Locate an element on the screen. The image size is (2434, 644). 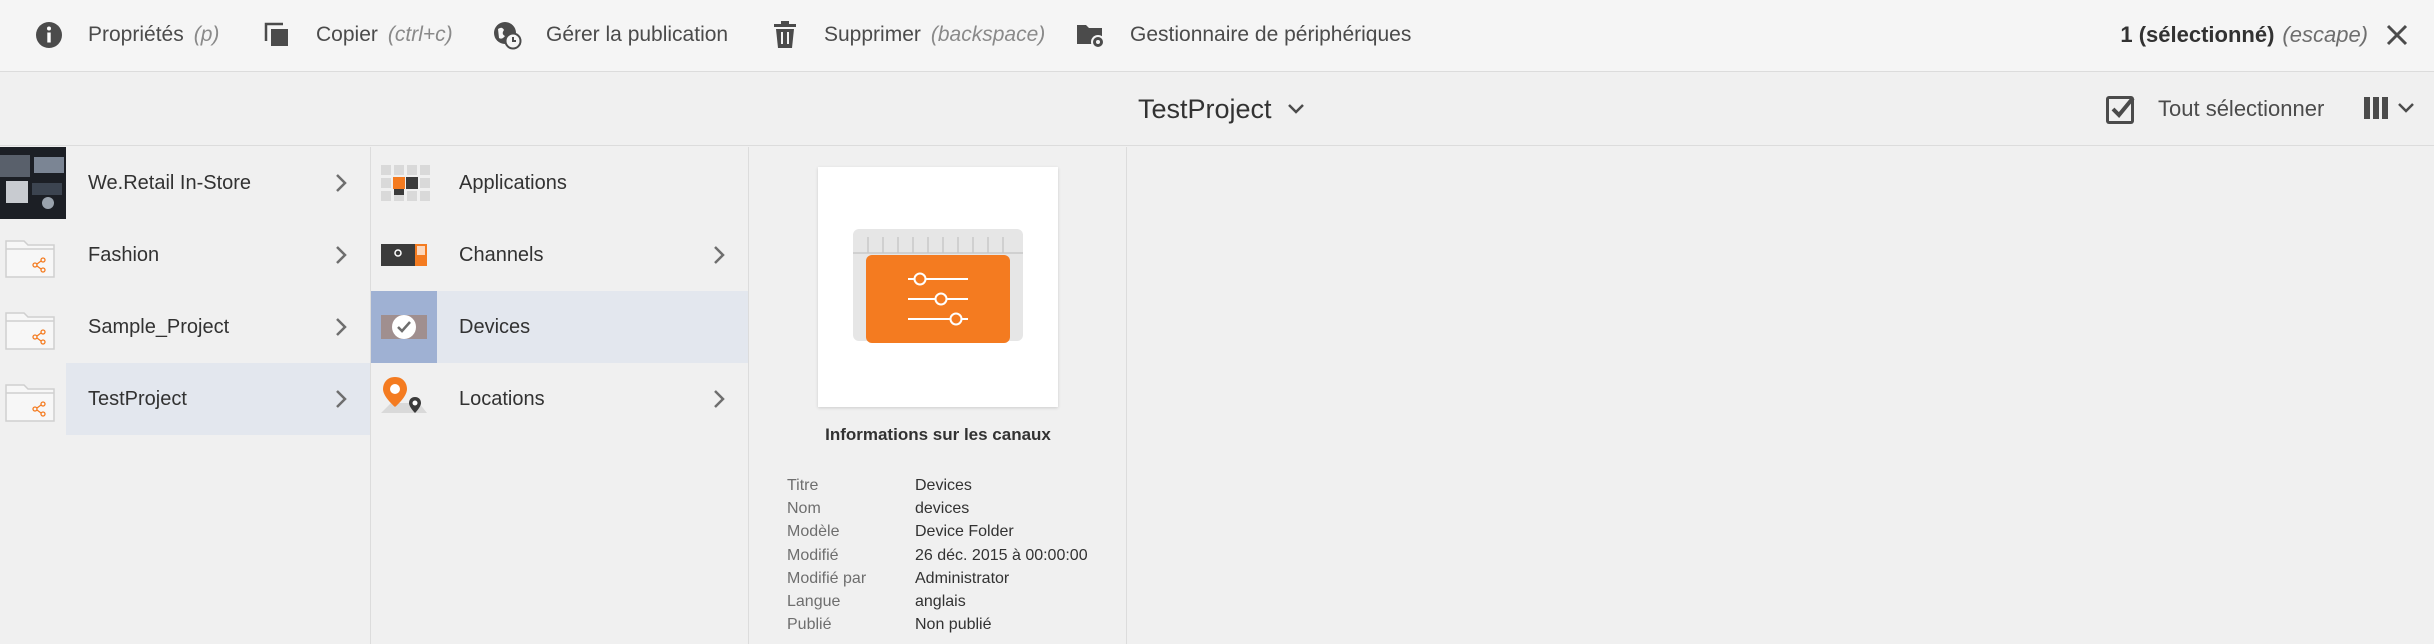
checkbox-checked-icon is located at coordinates (2120, 110).